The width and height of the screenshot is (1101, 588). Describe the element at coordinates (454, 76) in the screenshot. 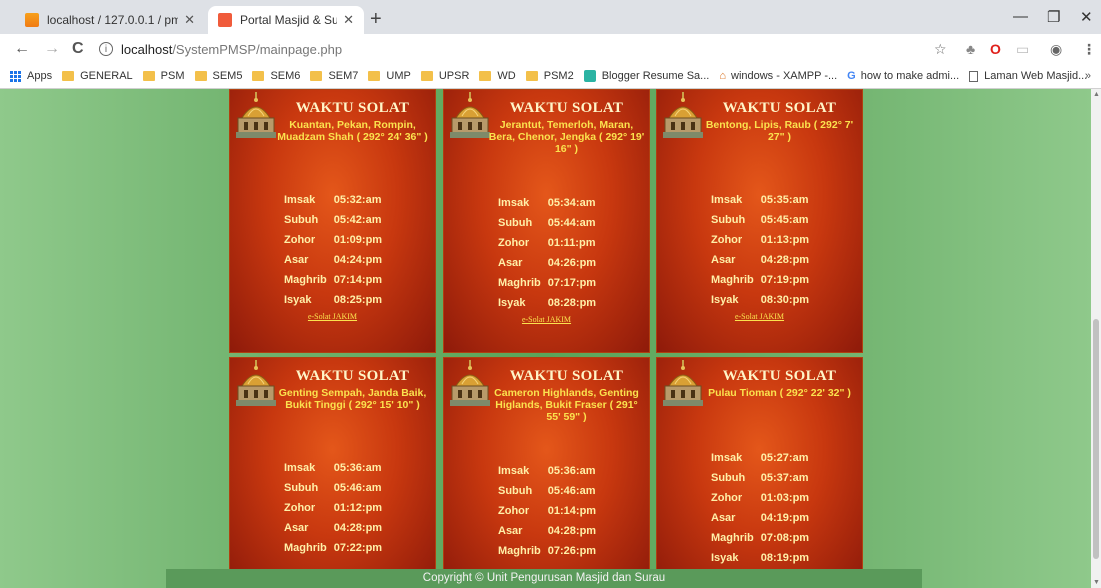

I see `bookmark-label: UPSR` at that location.